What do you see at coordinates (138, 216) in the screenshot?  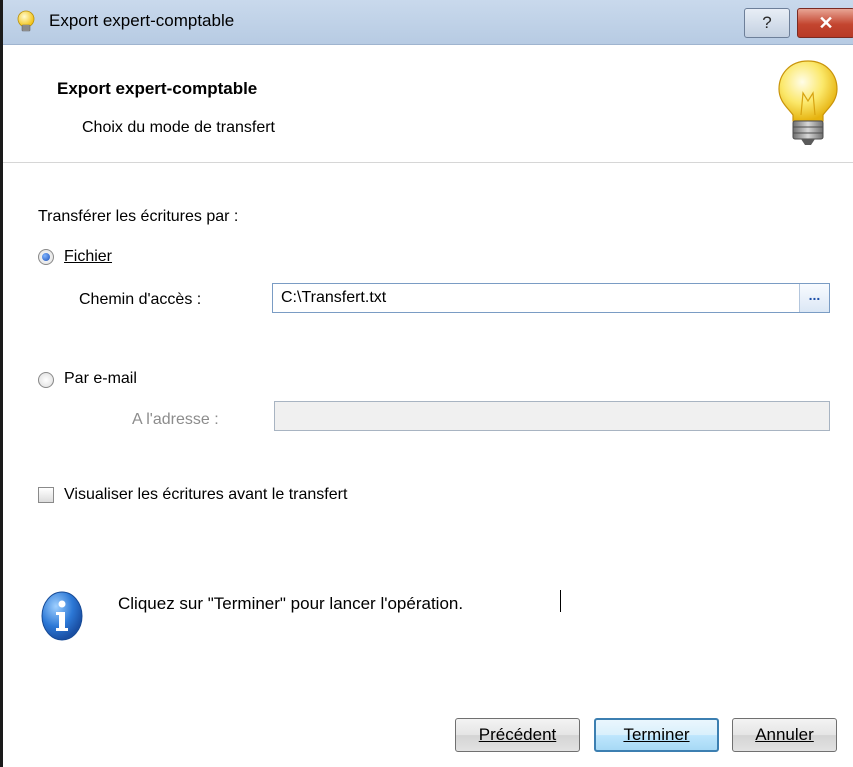 I see `transfer-label: Transférer les écritures par :` at bounding box center [138, 216].